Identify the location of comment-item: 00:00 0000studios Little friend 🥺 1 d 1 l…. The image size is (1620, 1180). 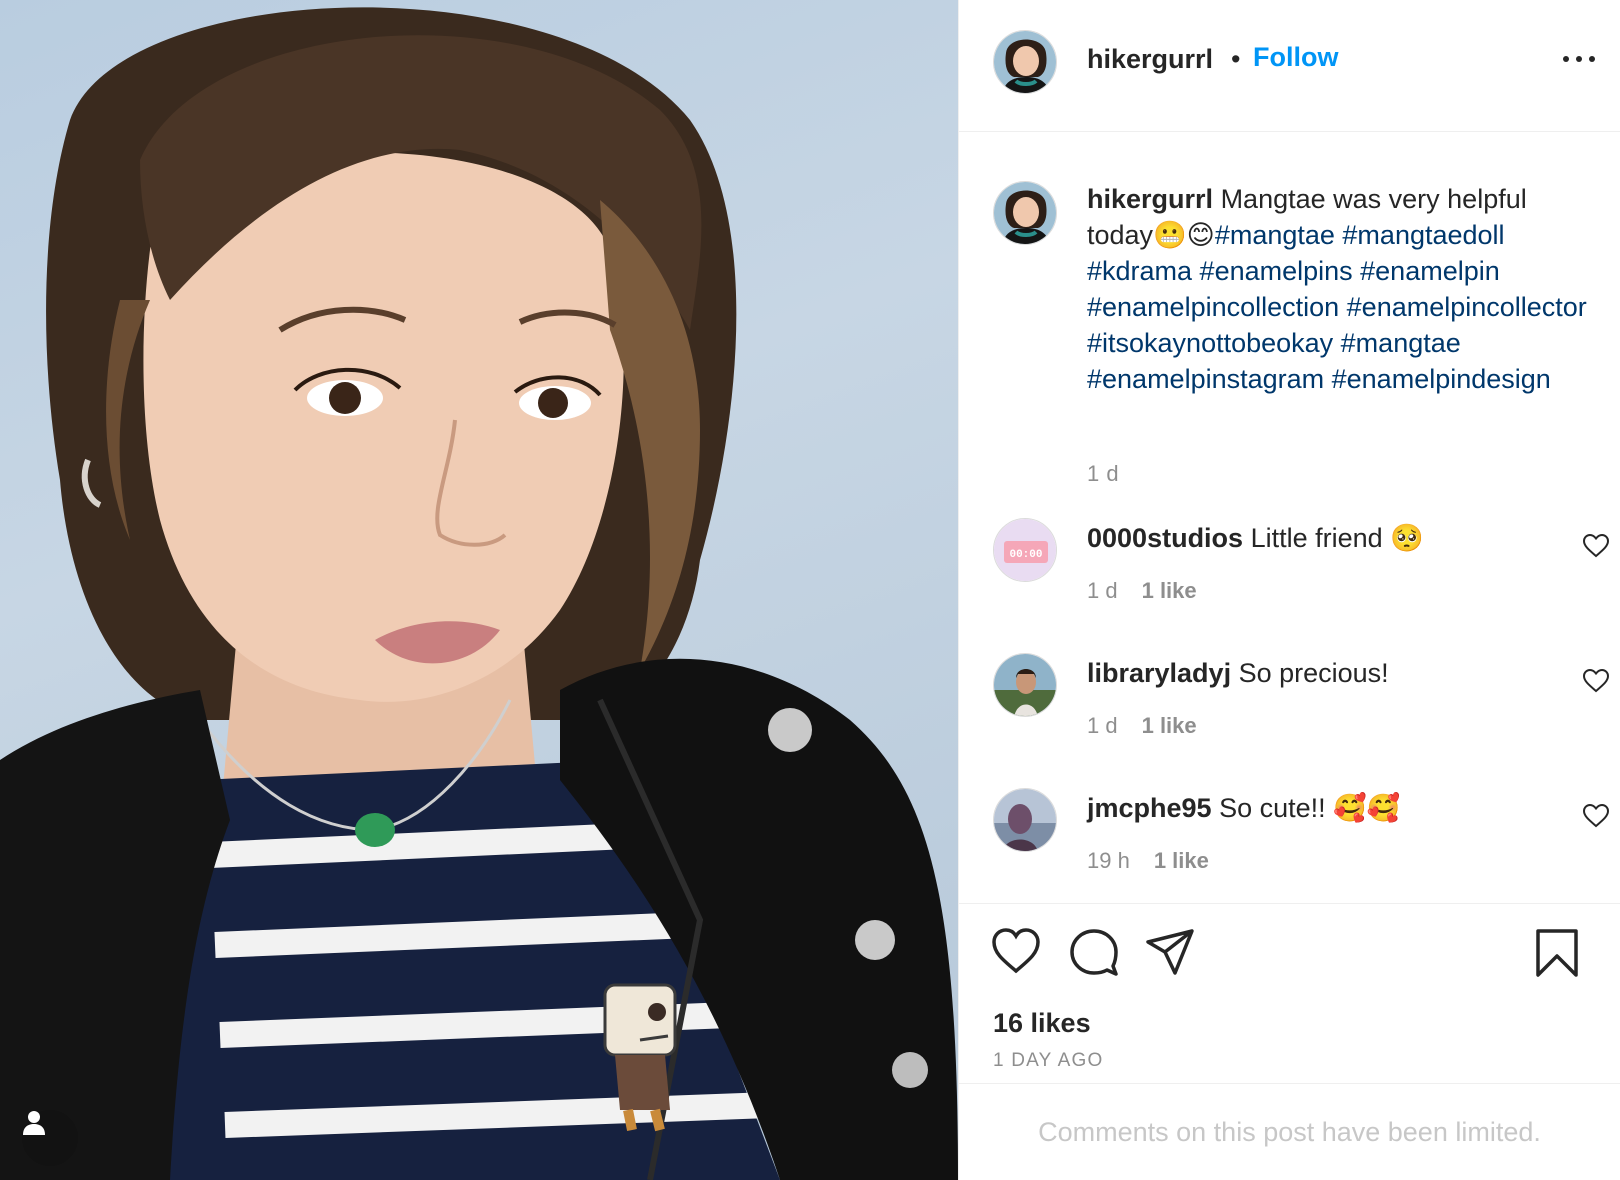
(1301, 573).